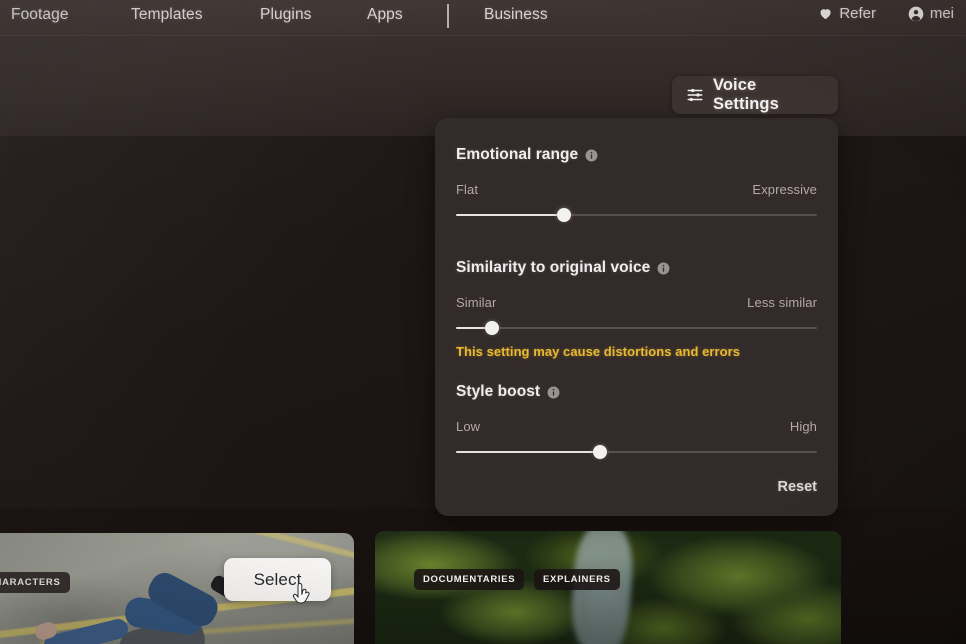  Describe the element at coordinates (286, 15) in the screenshot. I see `nav-item-plugins: Plugins` at that location.